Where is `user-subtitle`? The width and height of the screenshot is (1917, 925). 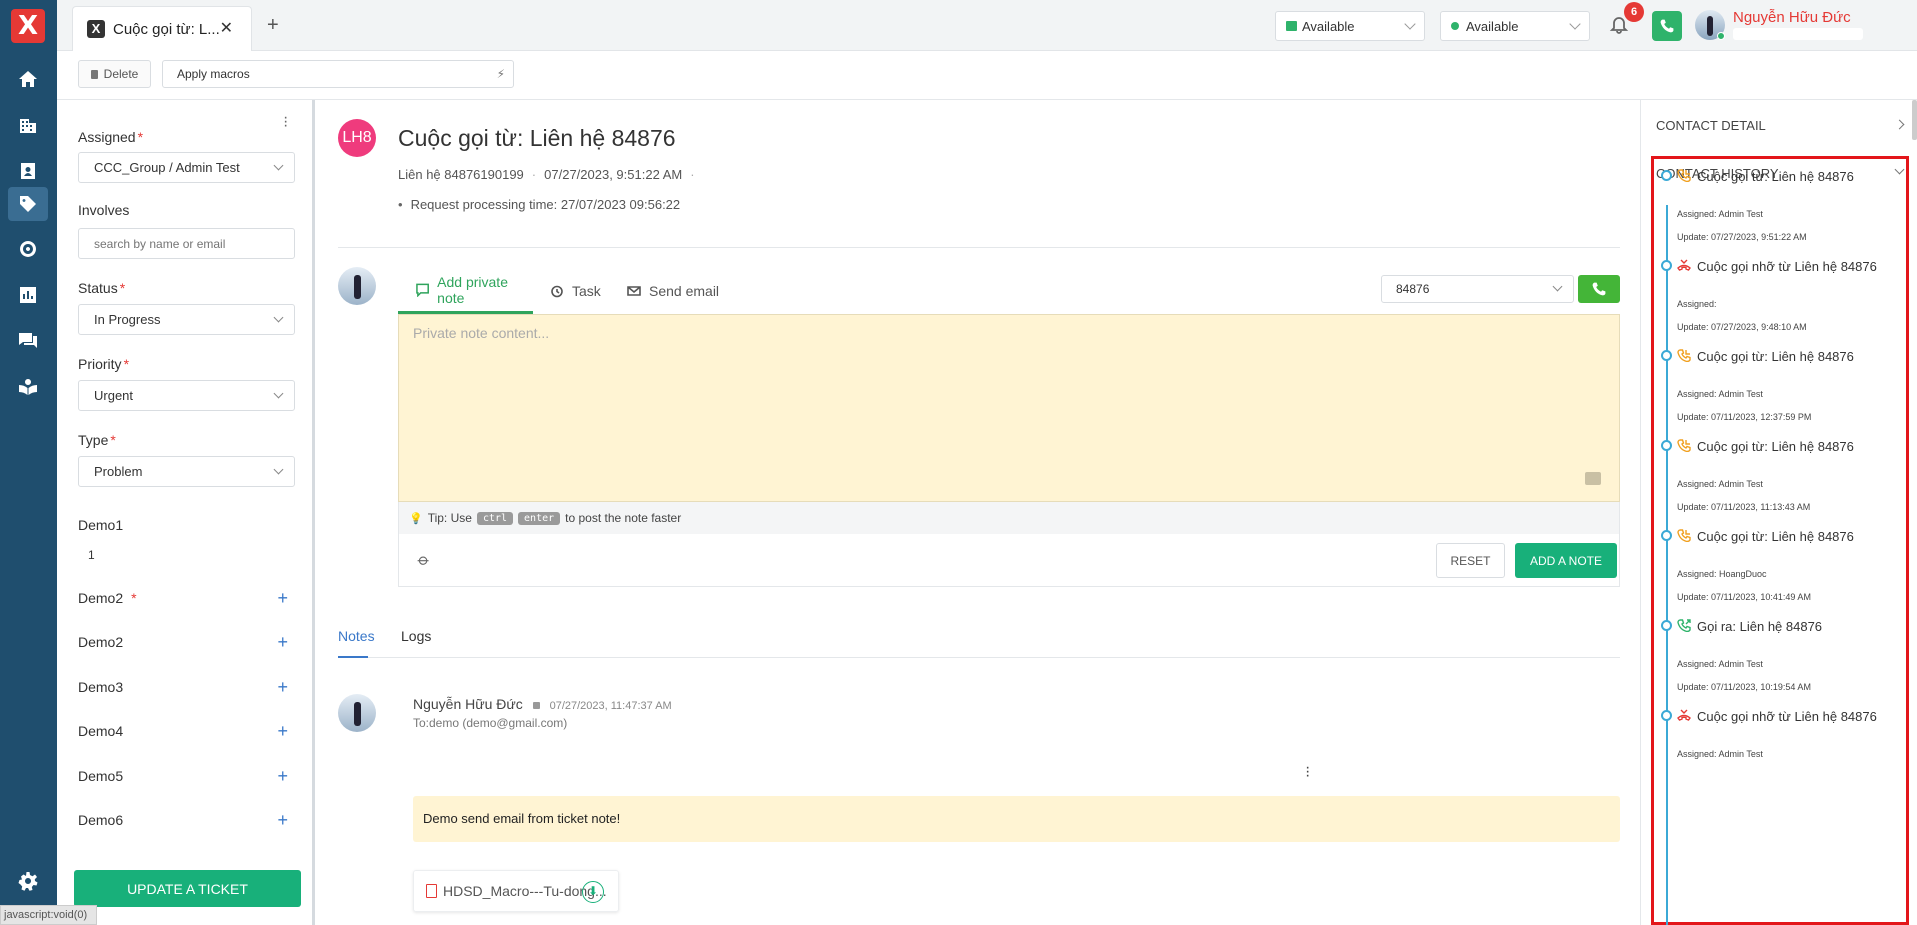 user-subtitle is located at coordinates (1798, 34).